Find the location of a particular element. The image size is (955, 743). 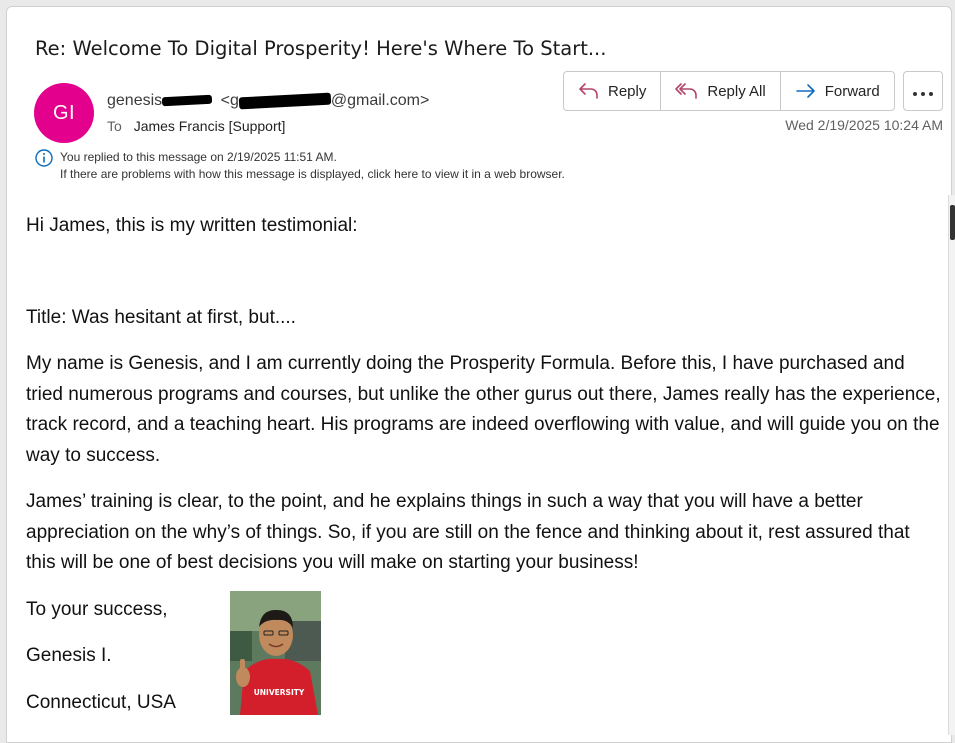

received-date: Wed 2/19/2025 10:24 AM is located at coordinates (864, 125).